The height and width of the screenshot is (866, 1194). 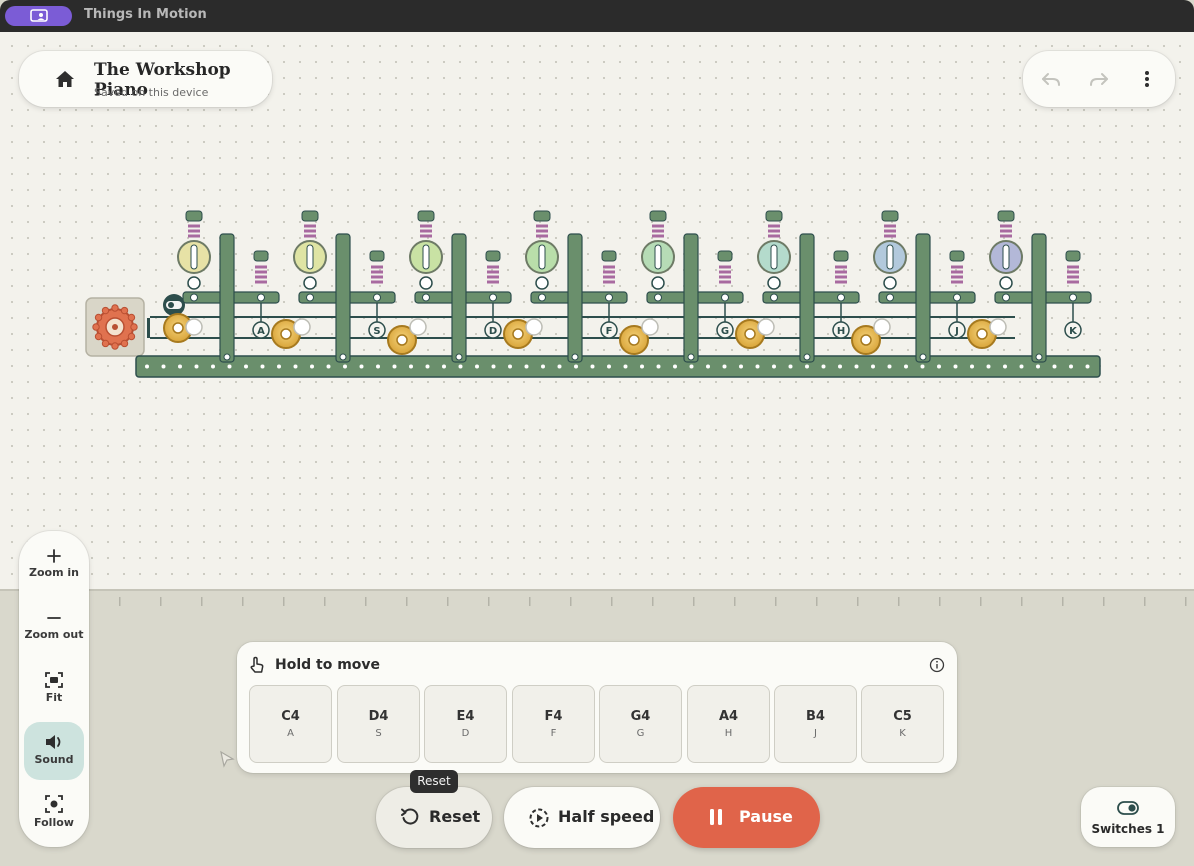 I want to click on switches-button: Switches 1, so click(x=1128, y=817).